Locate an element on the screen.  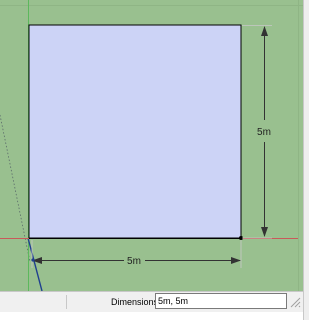
status-bar: Dimensions is located at coordinates (151, 301).